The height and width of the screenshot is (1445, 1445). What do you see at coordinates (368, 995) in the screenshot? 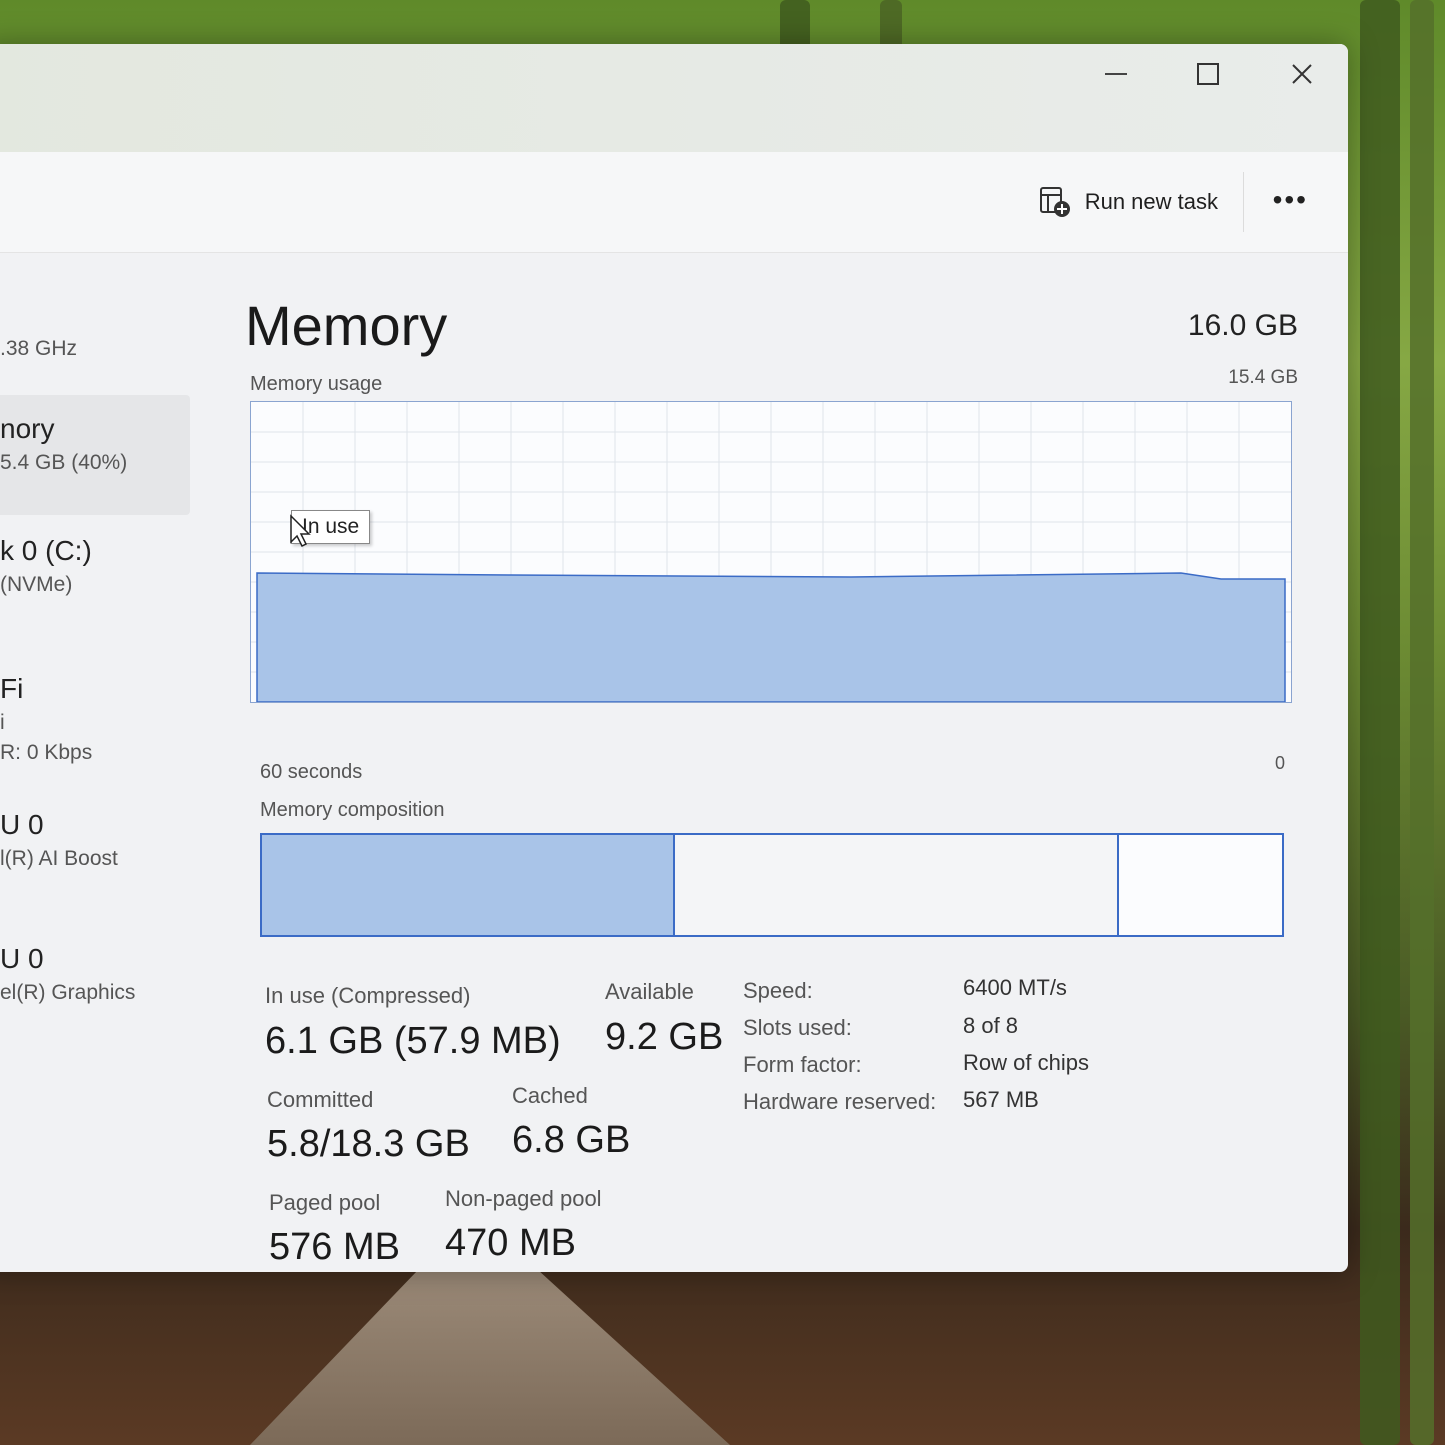
I see `in-use-label: In use (Compressed)` at bounding box center [368, 995].